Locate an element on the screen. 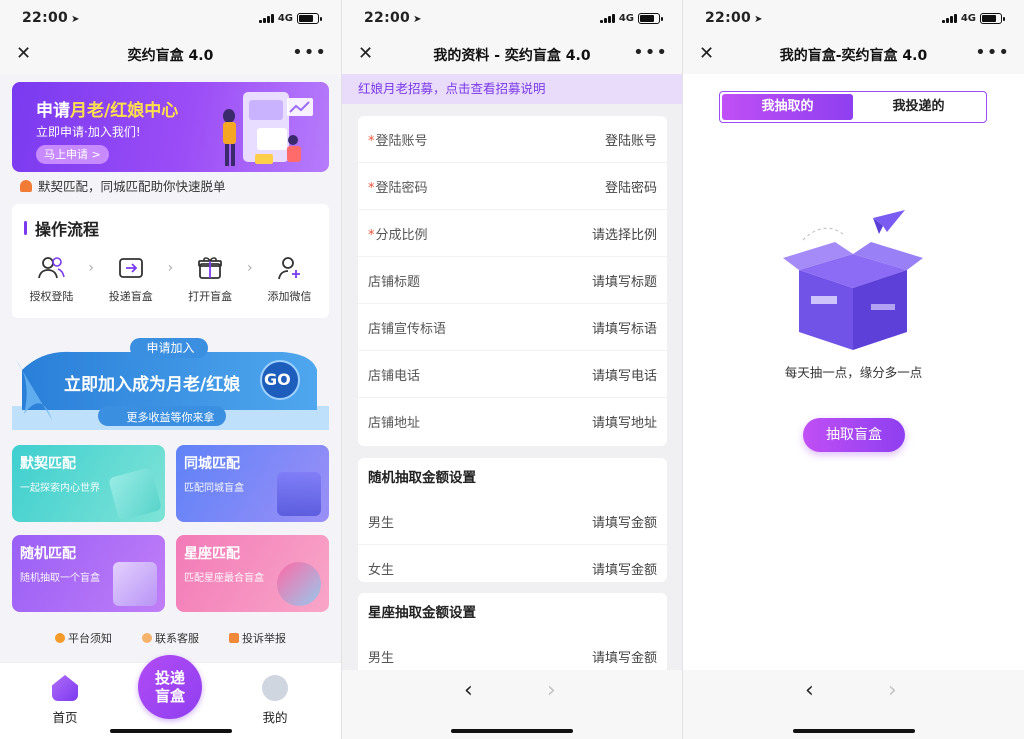 This screenshot has width=1024, height=739. info-icon is located at coordinates (60, 638).